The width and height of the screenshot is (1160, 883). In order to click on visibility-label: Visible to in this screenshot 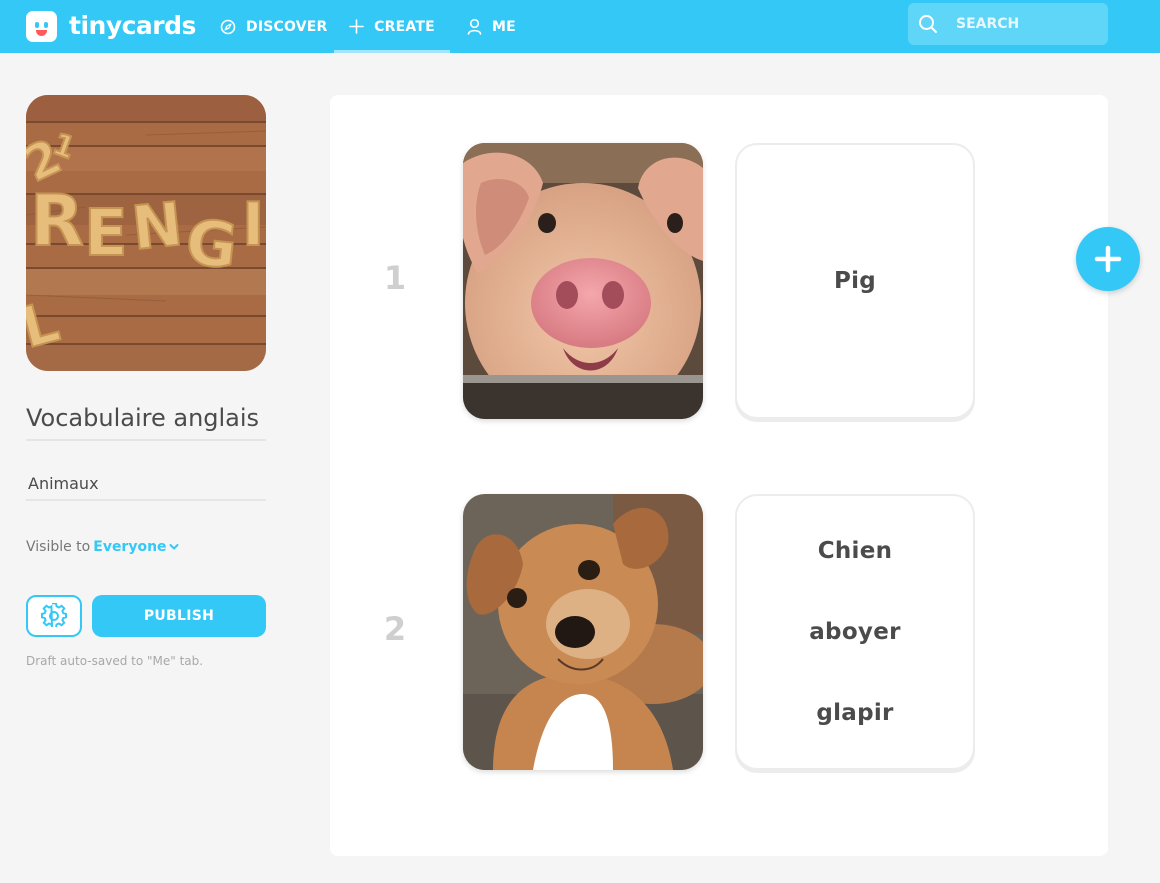, I will do `click(58, 547)`.